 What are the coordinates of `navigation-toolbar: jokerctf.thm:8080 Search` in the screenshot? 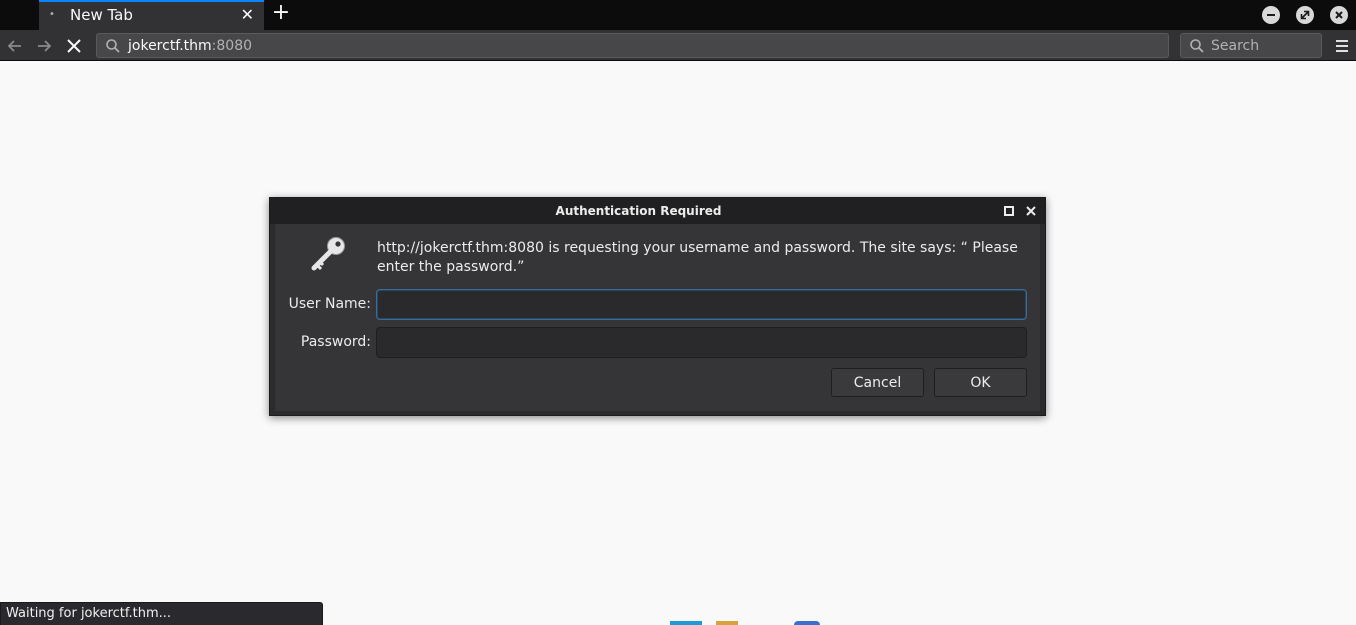 It's located at (678, 45).